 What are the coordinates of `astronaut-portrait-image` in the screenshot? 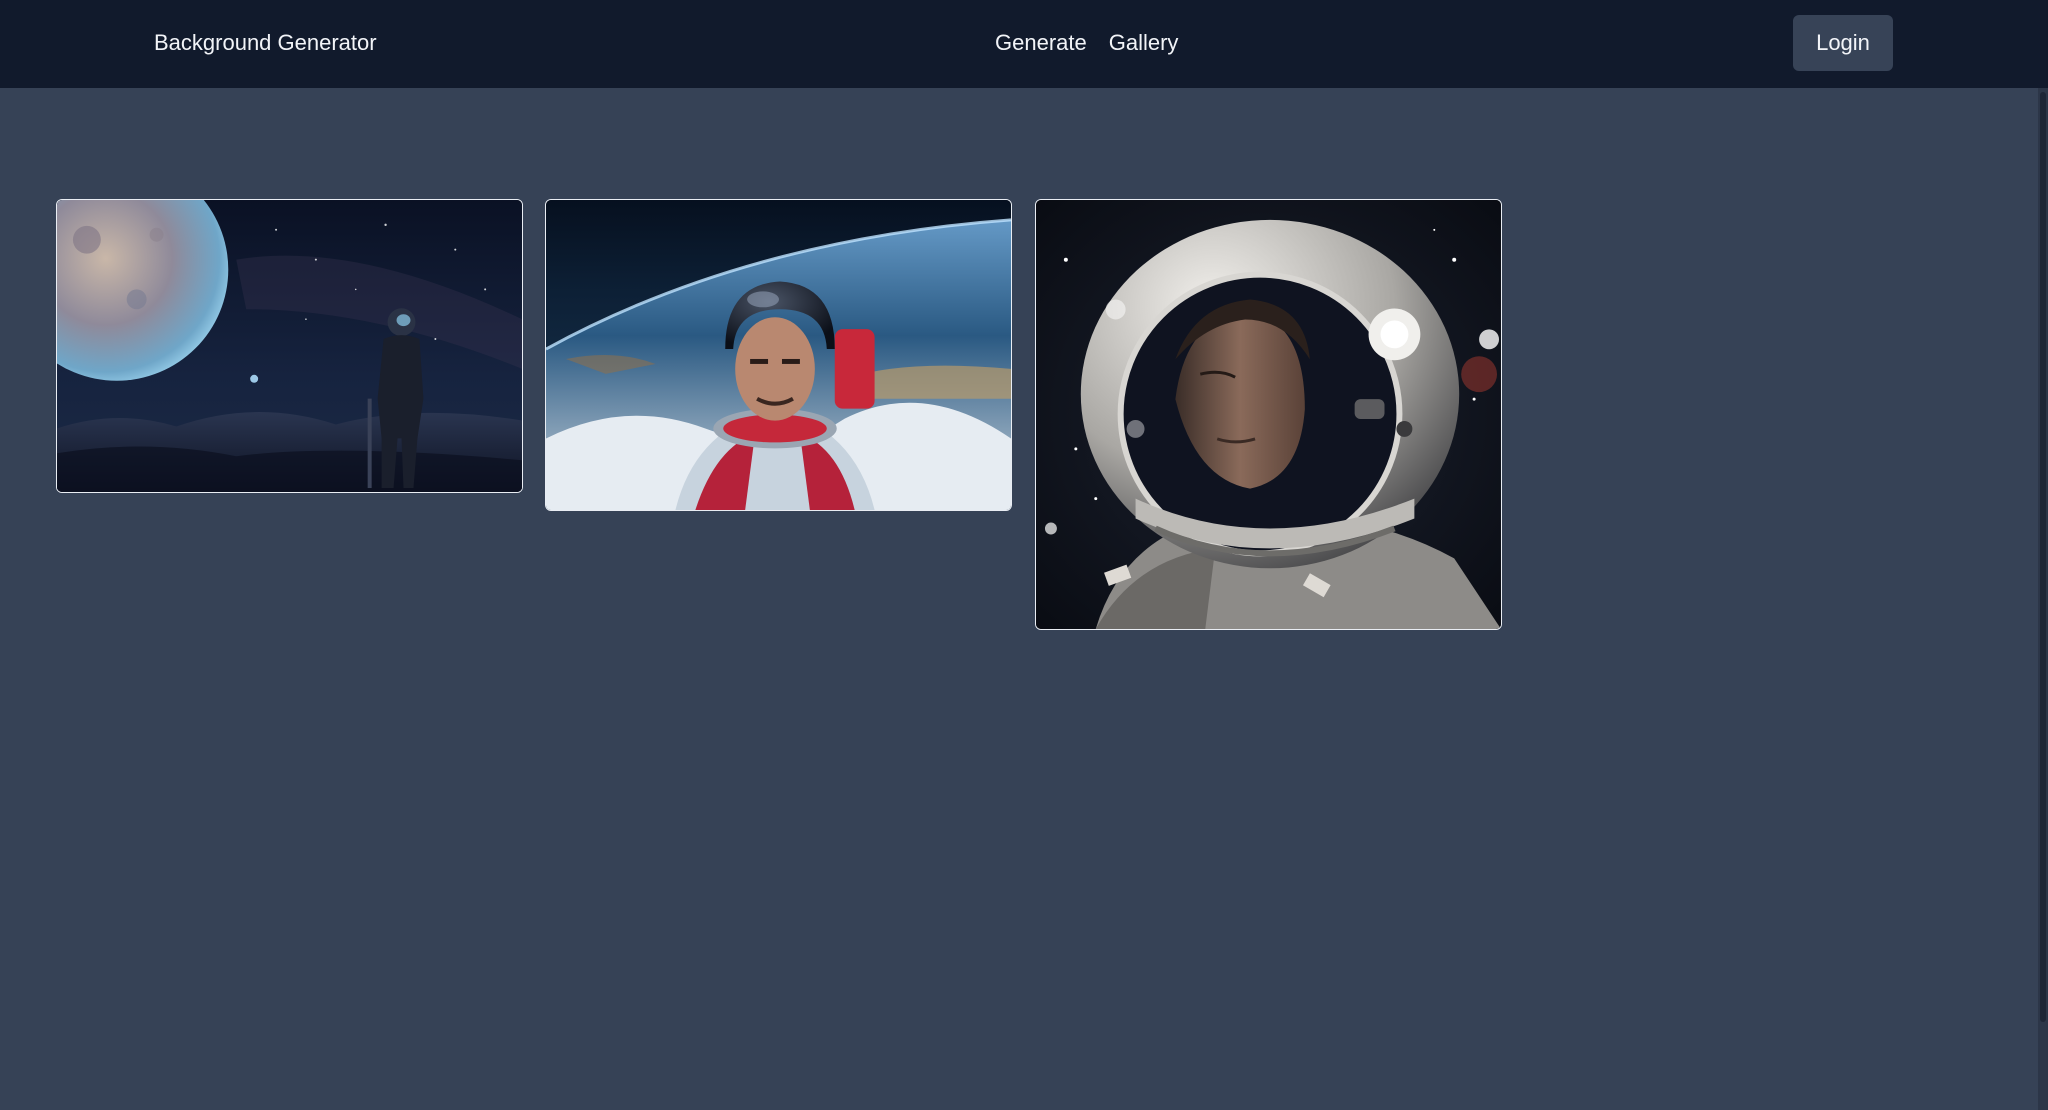 It's located at (1268, 414).